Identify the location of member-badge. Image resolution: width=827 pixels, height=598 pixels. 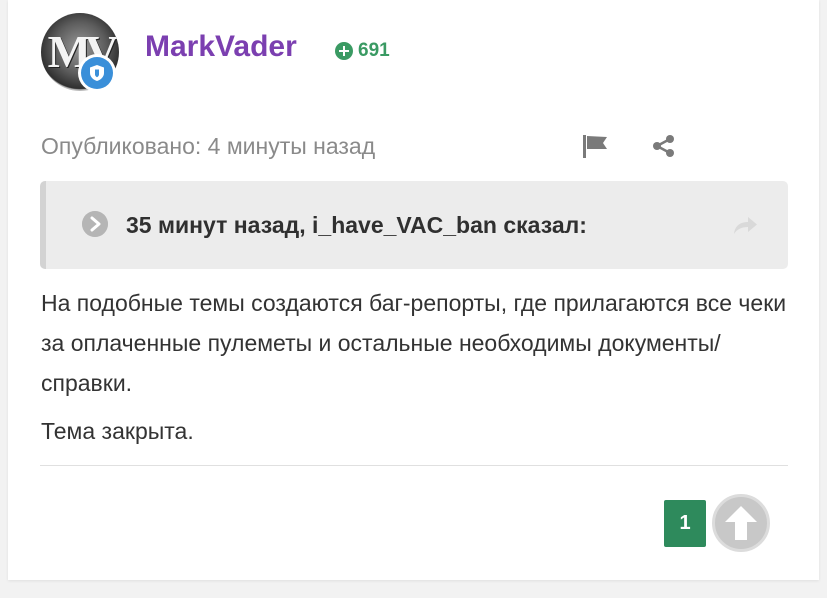
(97, 73).